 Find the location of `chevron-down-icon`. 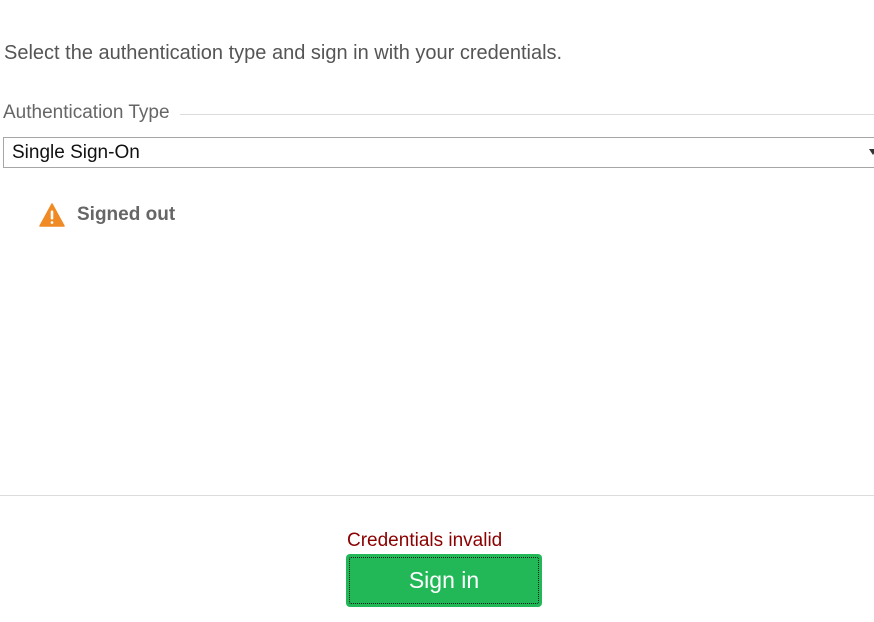

chevron-down-icon is located at coordinates (871, 152).